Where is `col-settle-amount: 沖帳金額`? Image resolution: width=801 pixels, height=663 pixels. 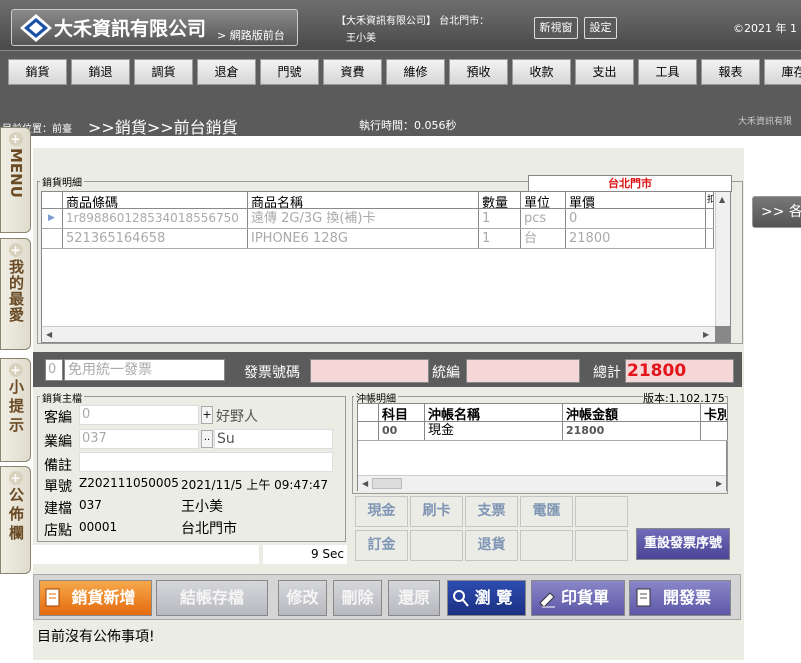 col-settle-amount: 沖帳金額 is located at coordinates (632, 412).